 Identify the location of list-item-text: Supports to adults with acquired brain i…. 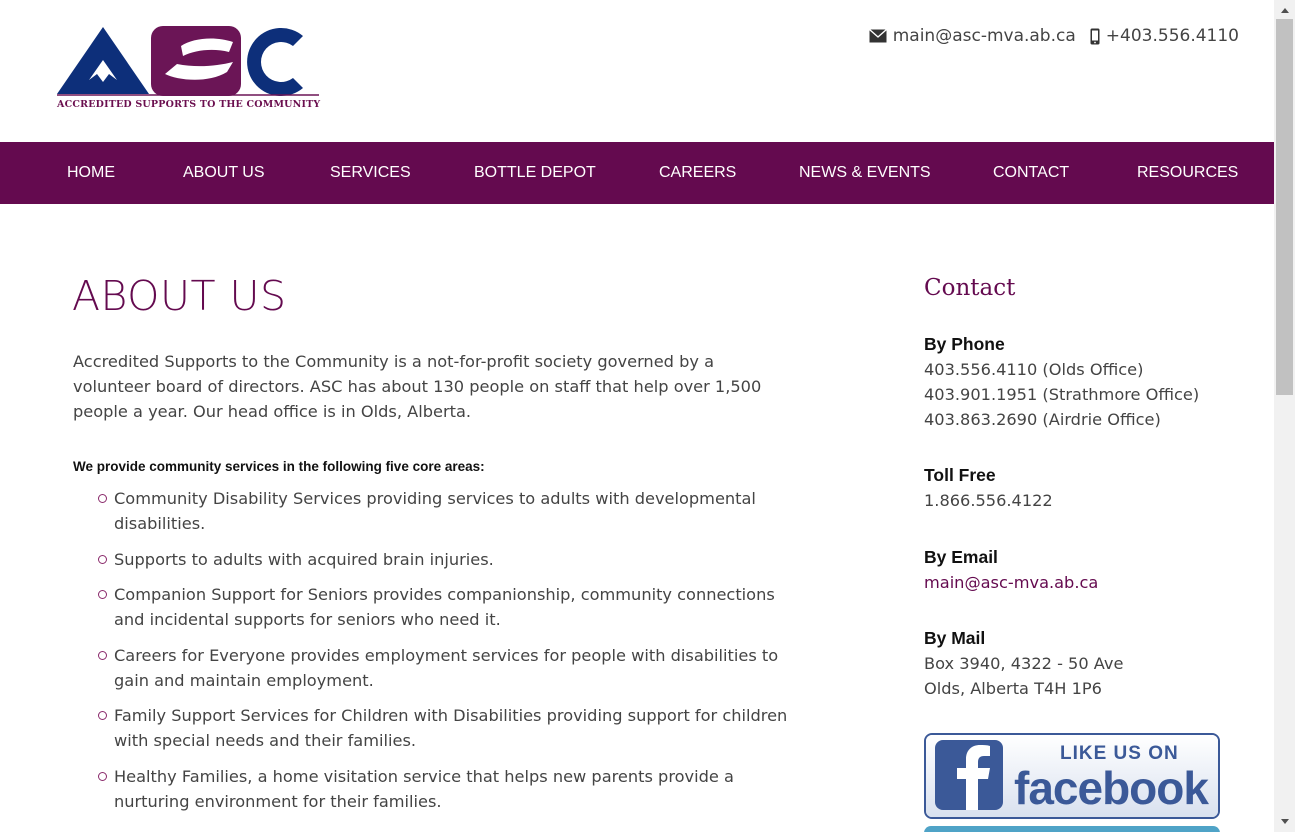
(304, 559).